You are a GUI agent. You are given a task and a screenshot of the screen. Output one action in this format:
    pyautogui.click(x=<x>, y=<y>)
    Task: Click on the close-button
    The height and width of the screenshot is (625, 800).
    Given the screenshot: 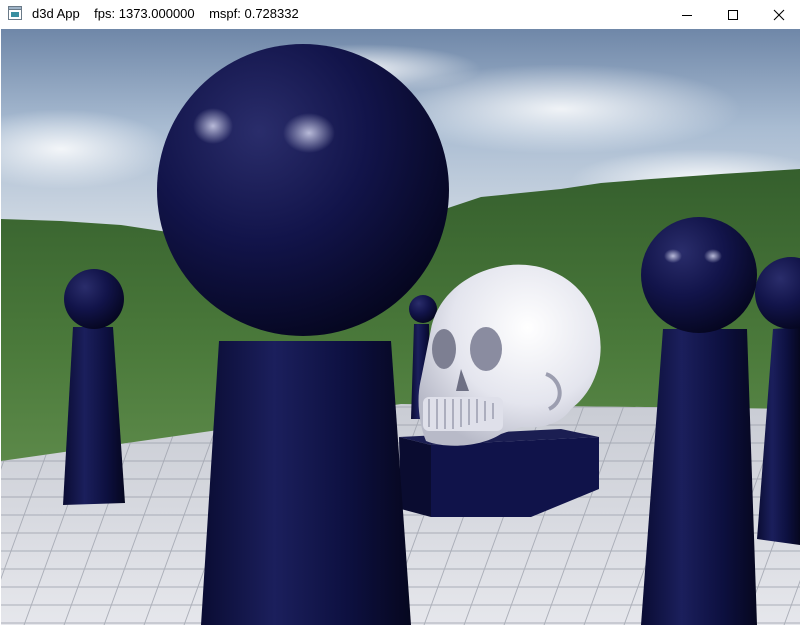 What is the action you would take?
    pyautogui.click(x=778, y=14)
    